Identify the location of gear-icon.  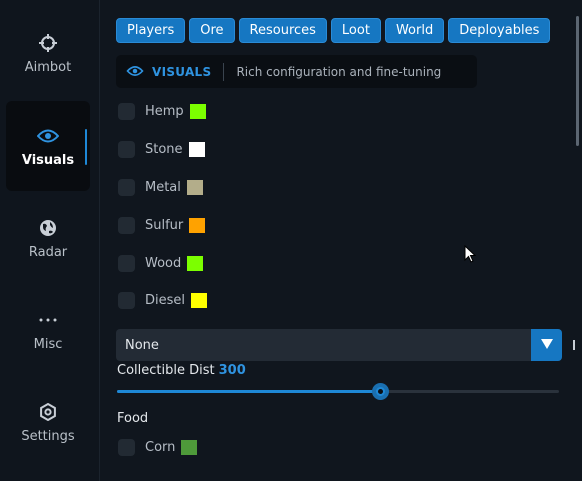
(48, 412).